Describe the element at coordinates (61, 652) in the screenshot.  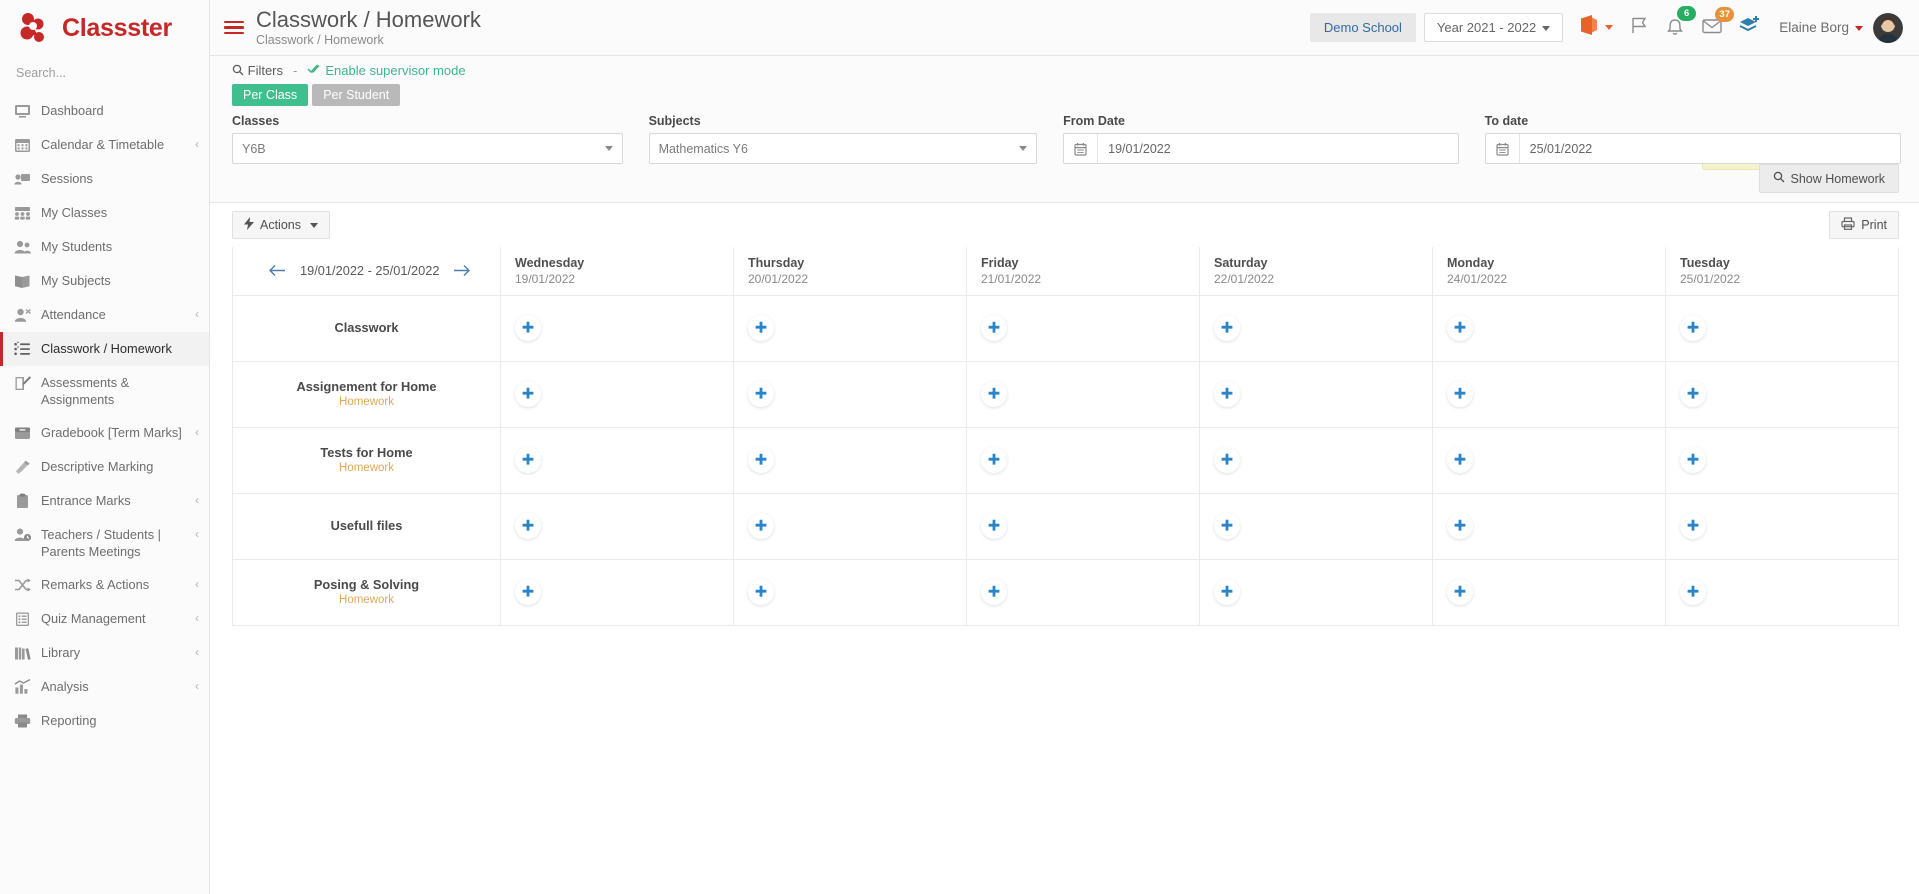
I see `sidebar-item-label: Library` at that location.